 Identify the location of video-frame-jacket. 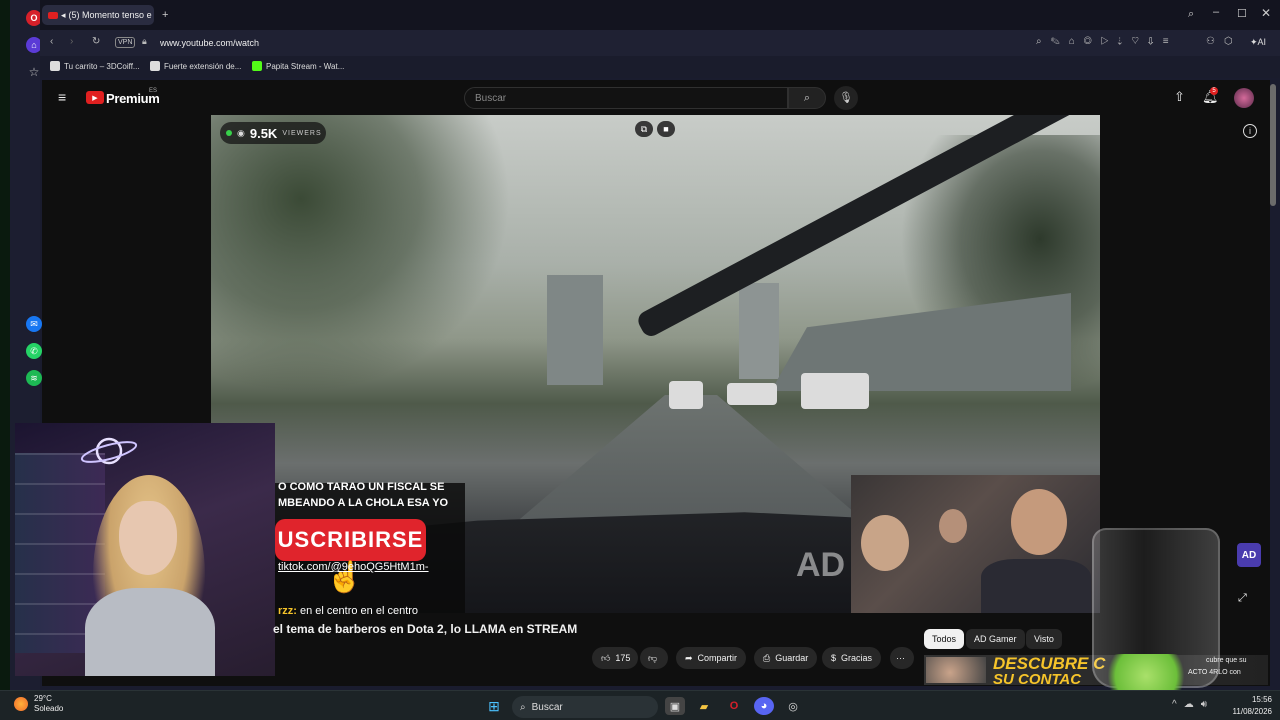
(1036, 586).